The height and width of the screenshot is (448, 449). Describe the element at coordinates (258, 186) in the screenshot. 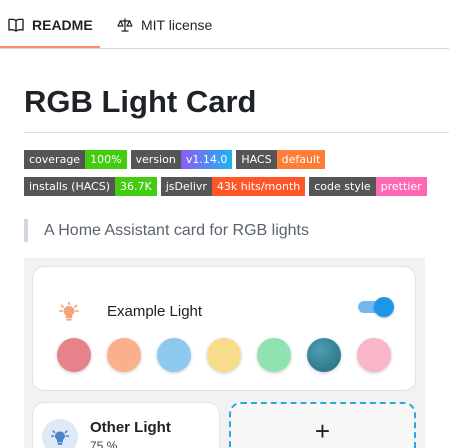

I see `badge-value: 43k hits/month` at that location.